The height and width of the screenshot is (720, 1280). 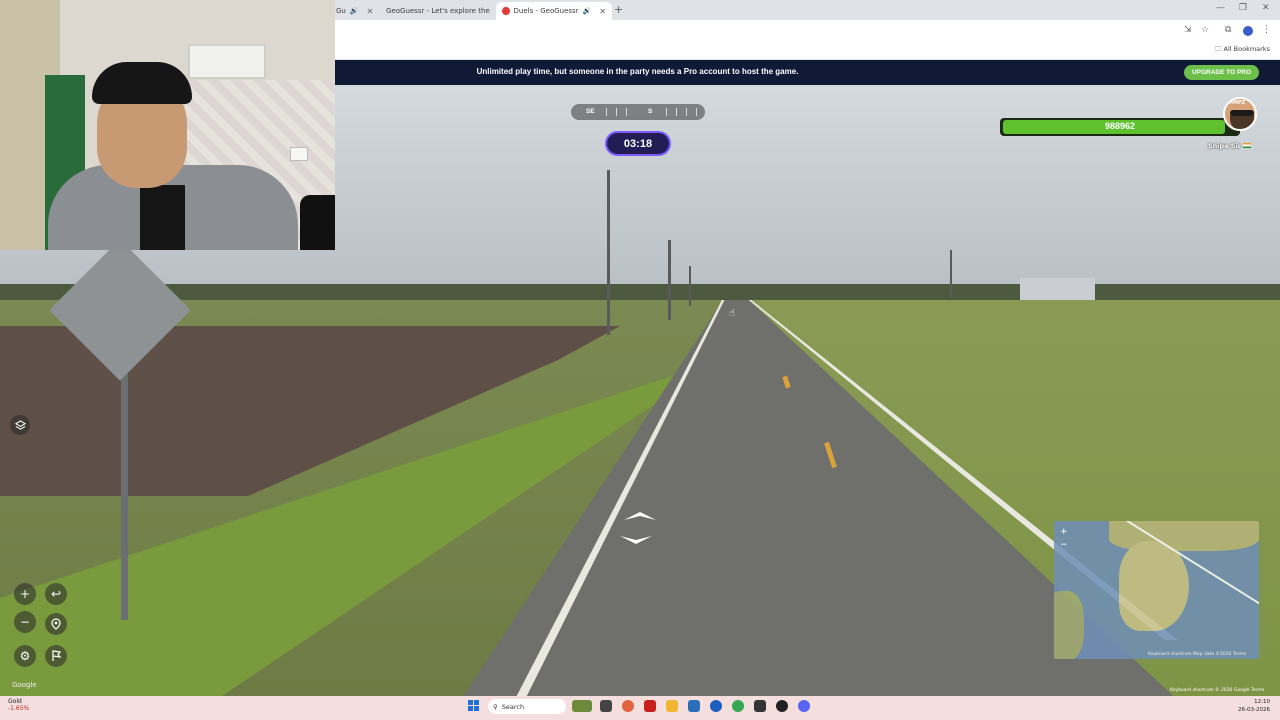 I want to click on folder-icon: 🗀, so click(x=1218, y=49).